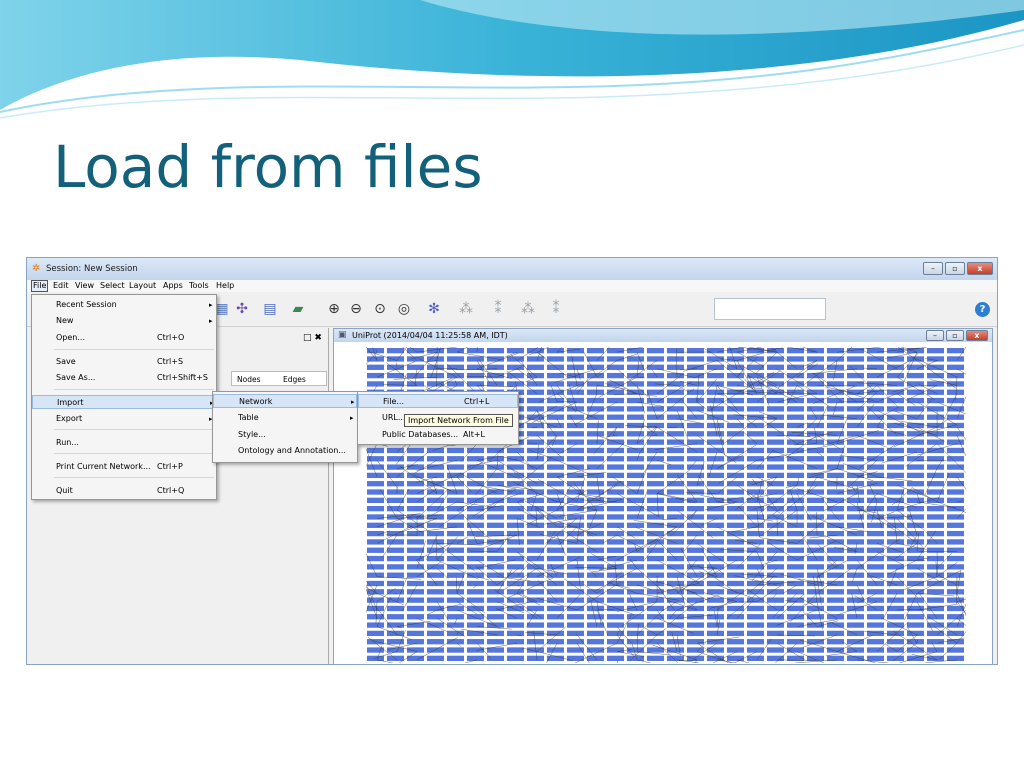 This screenshot has width=1024, height=768. Describe the element at coordinates (466, 309) in the screenshot. I see `first-neighbors-icon: ⁂` at that location.